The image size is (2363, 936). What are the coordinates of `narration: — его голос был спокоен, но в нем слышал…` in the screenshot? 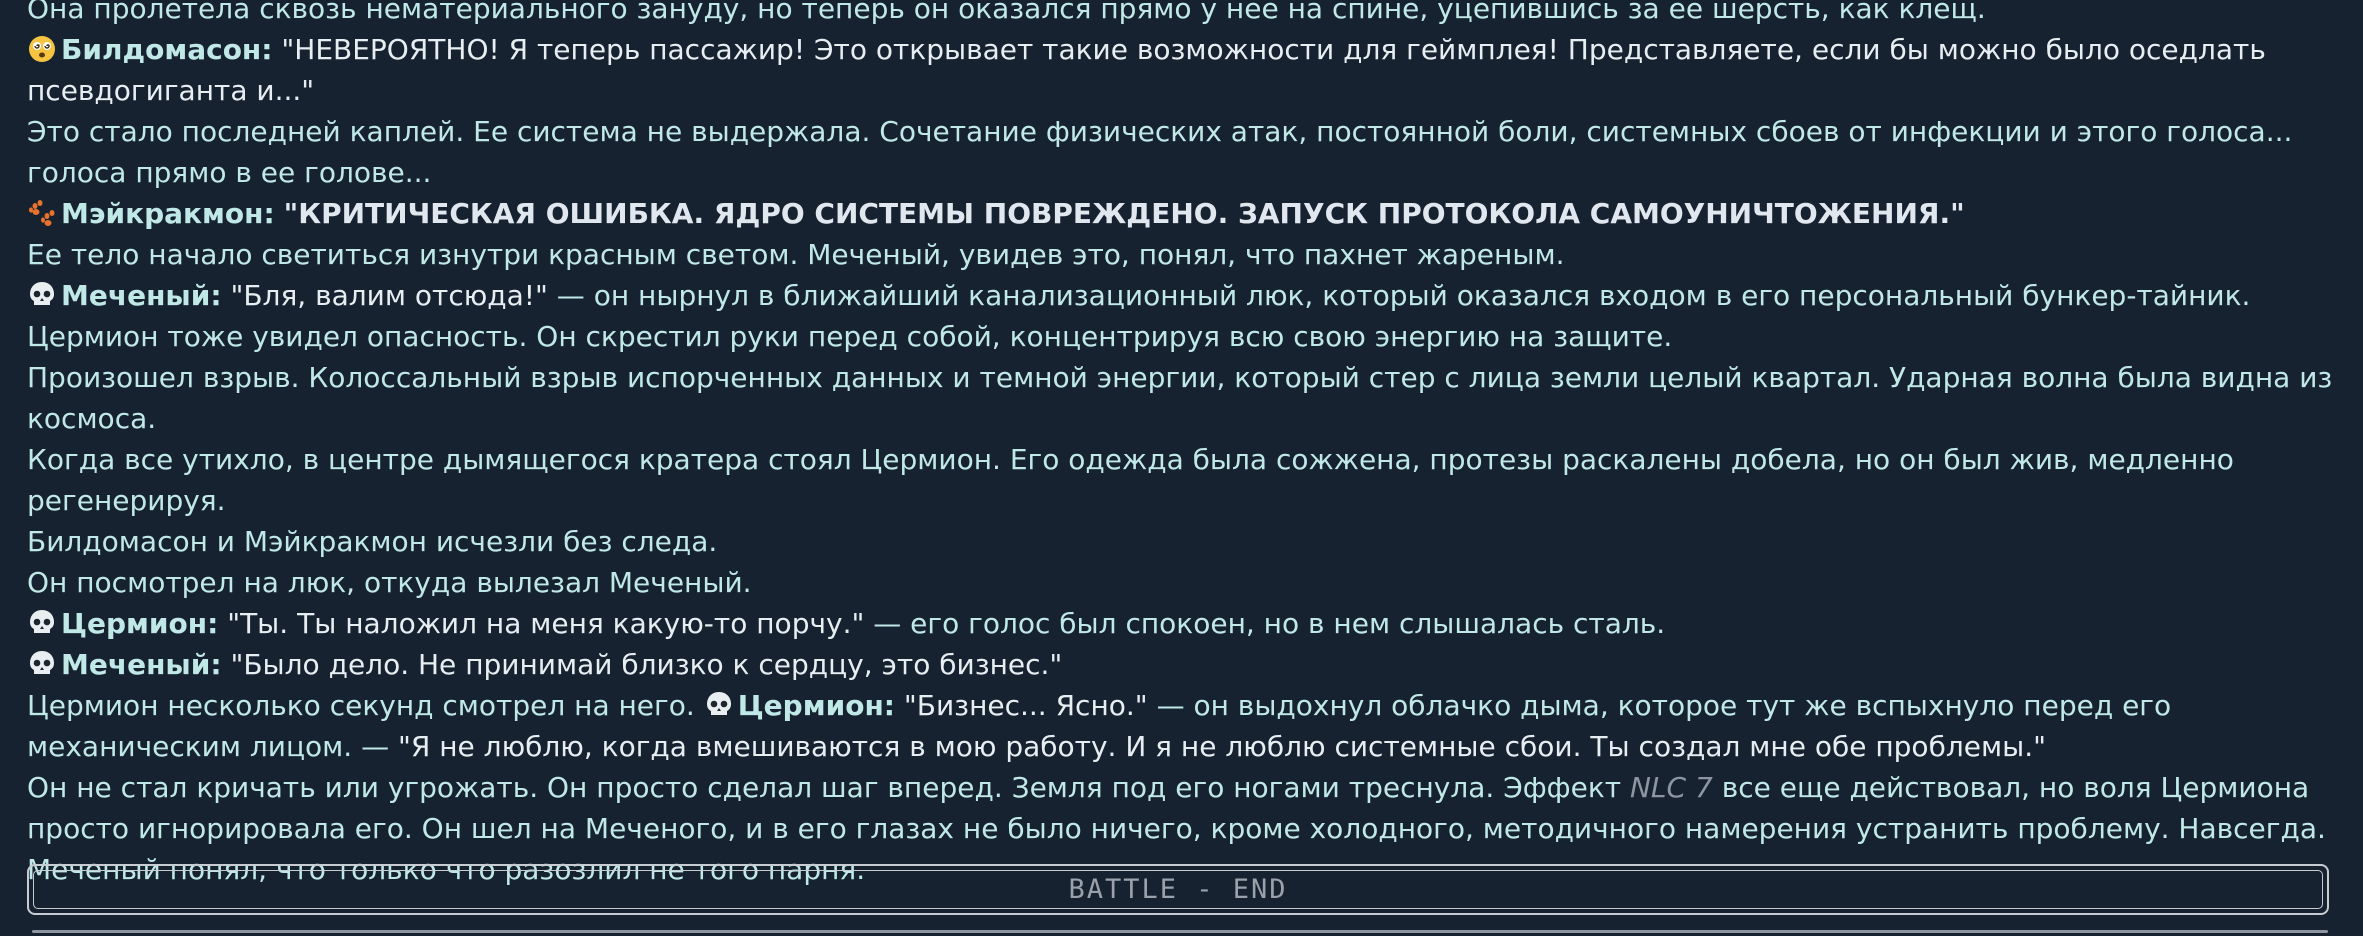 It's located at (1265, 623).